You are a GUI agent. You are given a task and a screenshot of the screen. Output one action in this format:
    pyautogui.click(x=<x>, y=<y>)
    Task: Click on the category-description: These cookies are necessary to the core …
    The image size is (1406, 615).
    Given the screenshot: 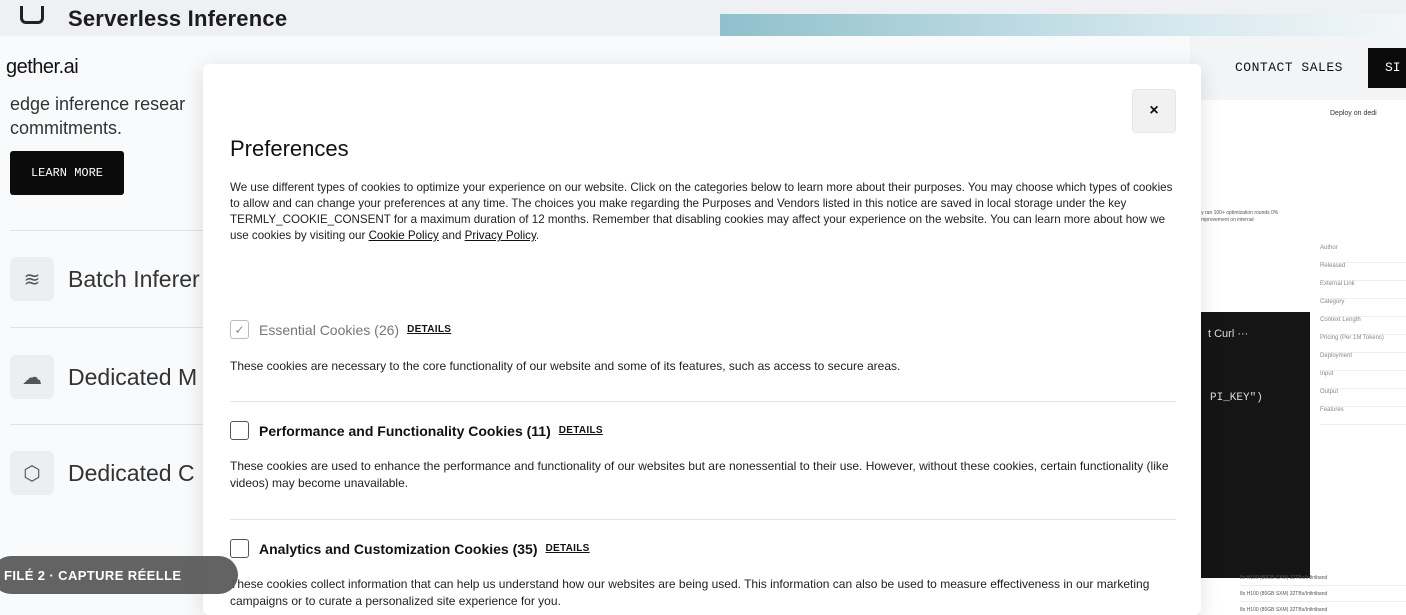 What is the action you would take?
    pyautogui.click(x=565, y=366)
    